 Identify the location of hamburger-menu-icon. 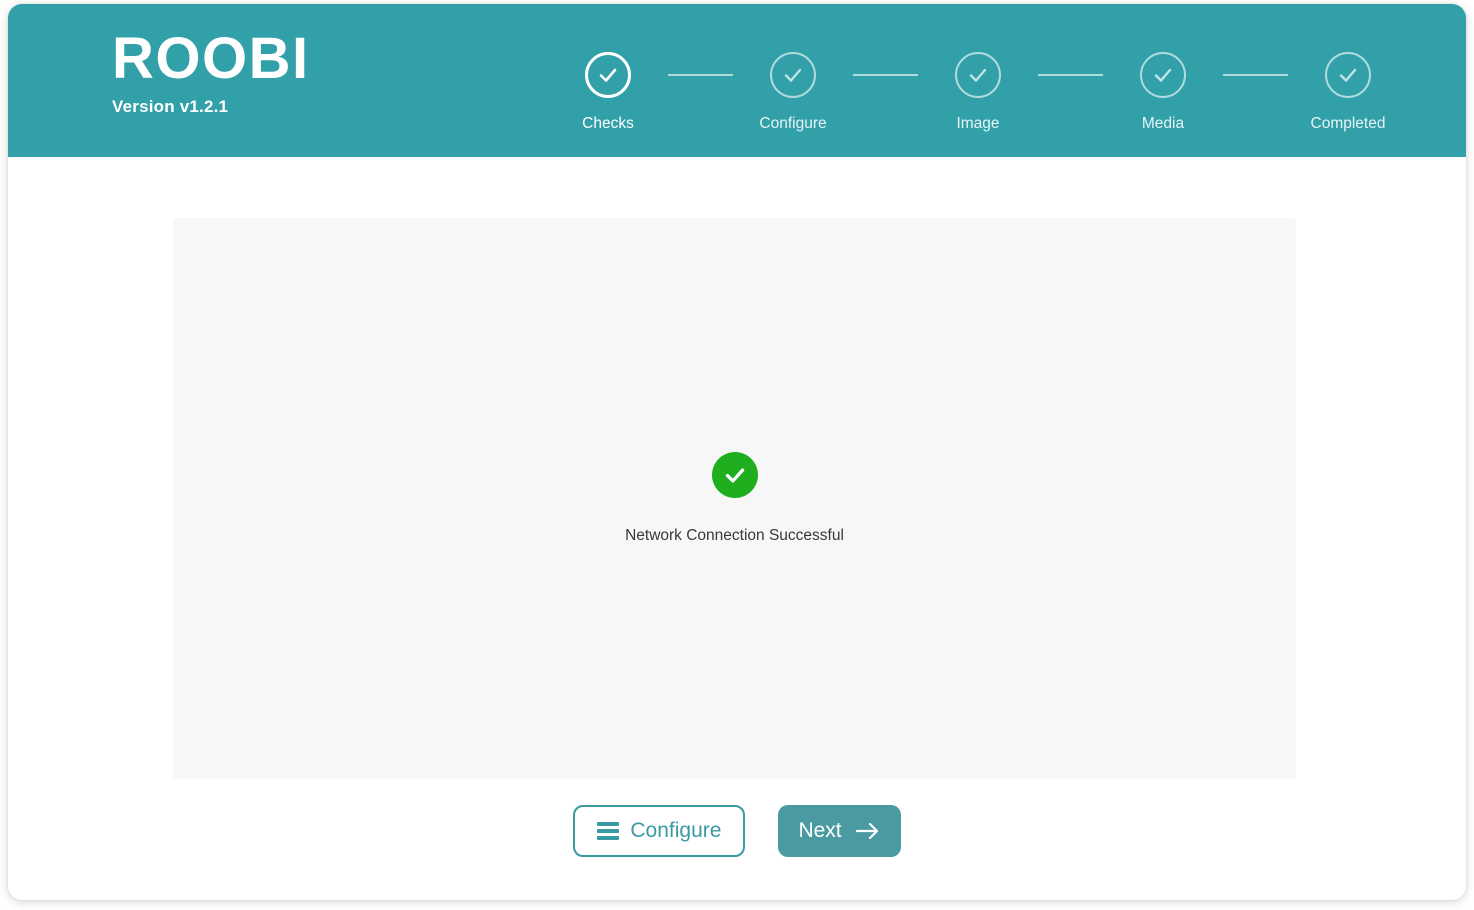
(608, 831).